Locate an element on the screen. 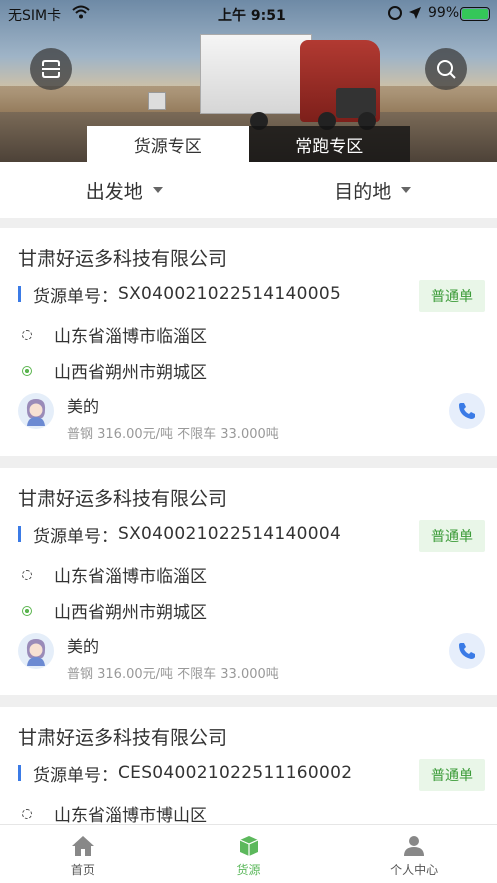 This screenshot has height=883, width=497. search-button is located at coordinates (446, 69).